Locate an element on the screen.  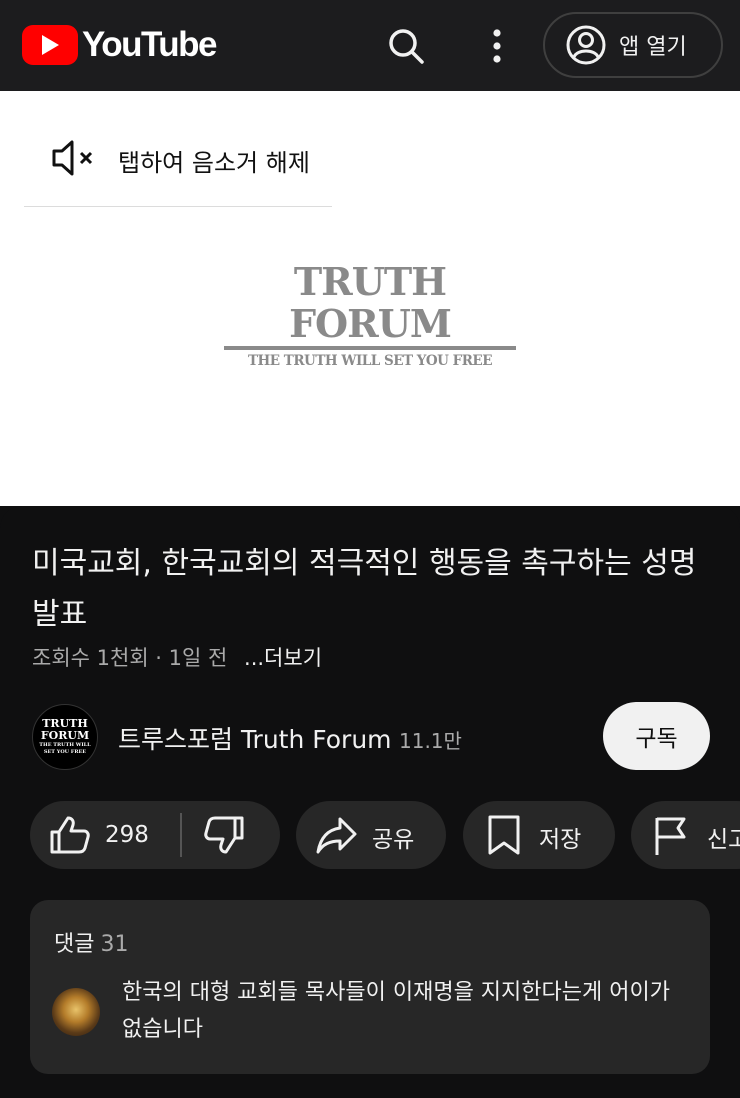
share-button: 공유 is located at coordinates (371, 835).